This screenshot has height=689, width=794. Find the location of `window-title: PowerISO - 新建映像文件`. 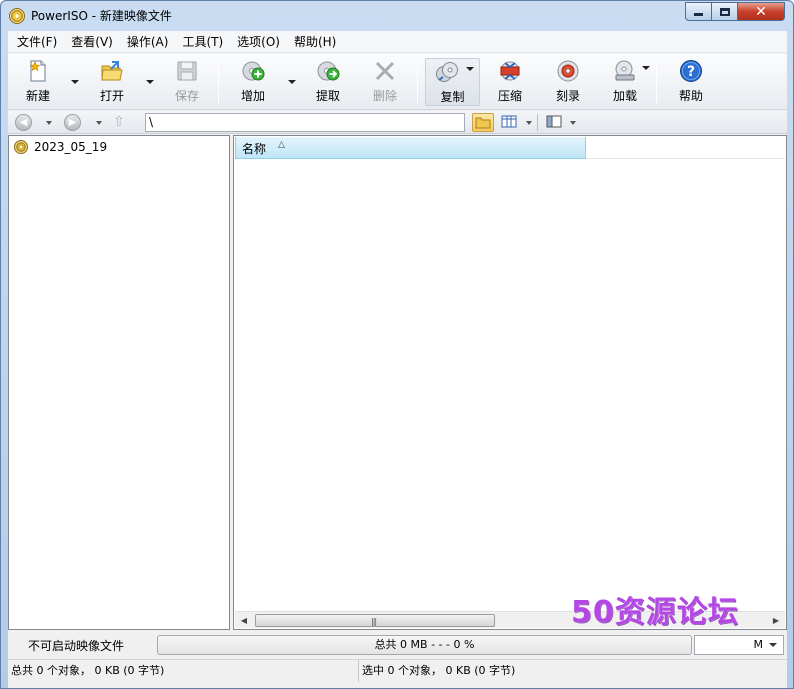

window-title: PowerISO - 新建映像文件 is located at coordinates (101, 16).